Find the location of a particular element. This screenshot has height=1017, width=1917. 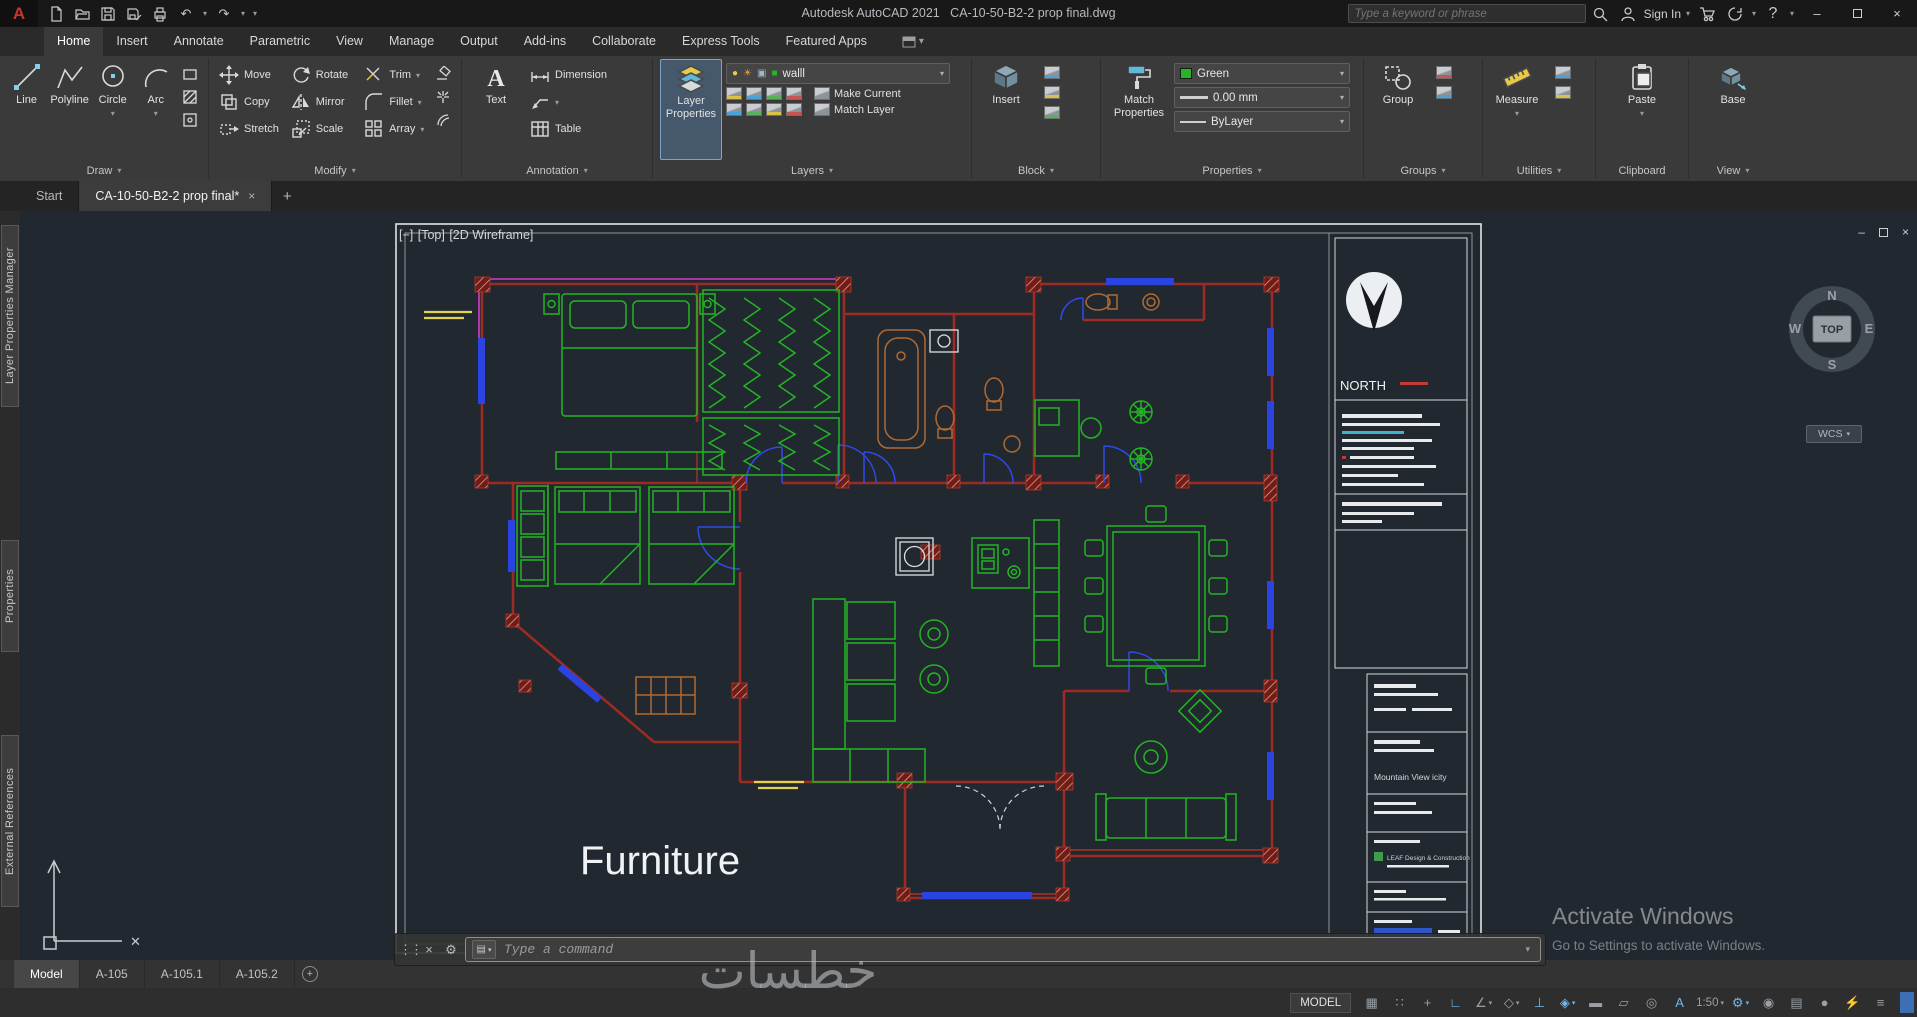

user-icon is located at coordinates (1628, 13).